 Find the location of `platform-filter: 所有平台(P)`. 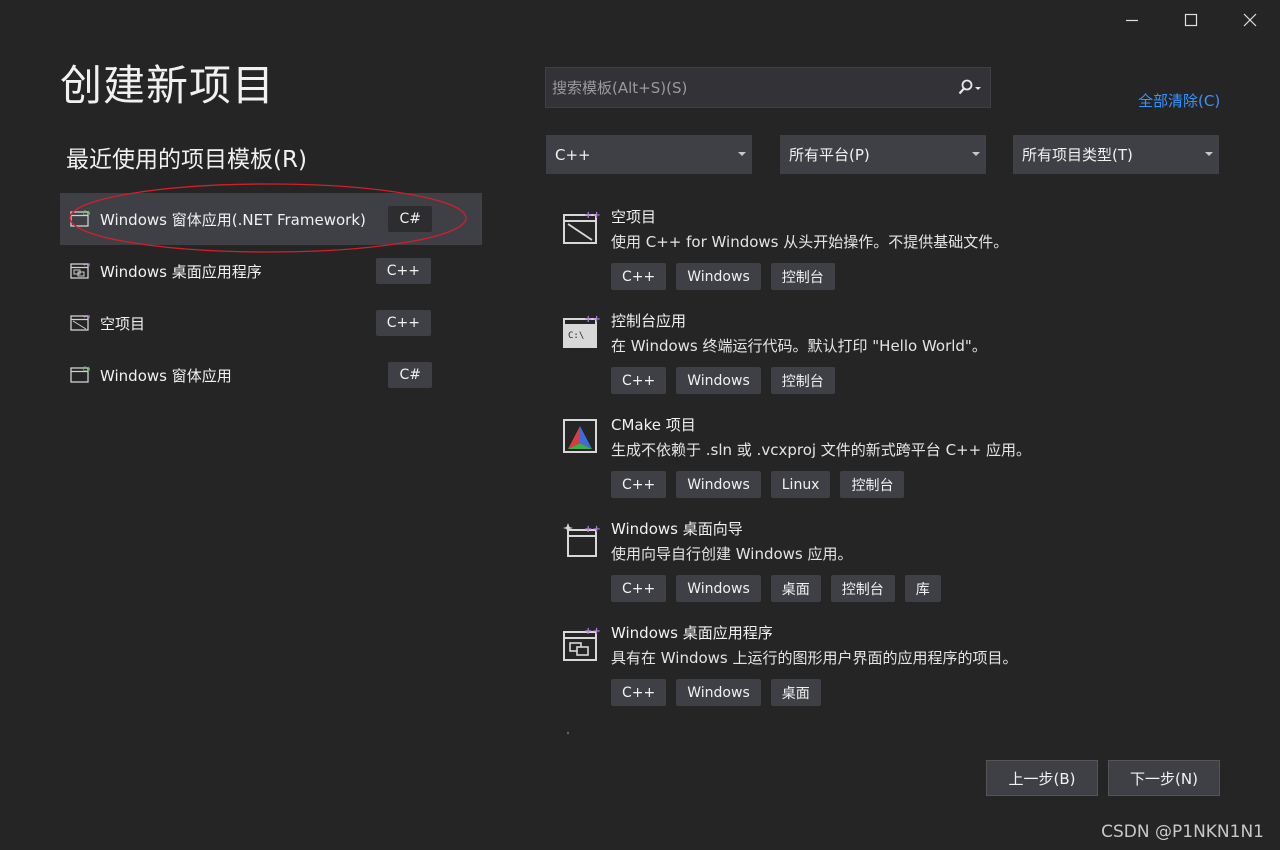

platform-filter: 所有平台(P) is located at coordinates (883, 154).